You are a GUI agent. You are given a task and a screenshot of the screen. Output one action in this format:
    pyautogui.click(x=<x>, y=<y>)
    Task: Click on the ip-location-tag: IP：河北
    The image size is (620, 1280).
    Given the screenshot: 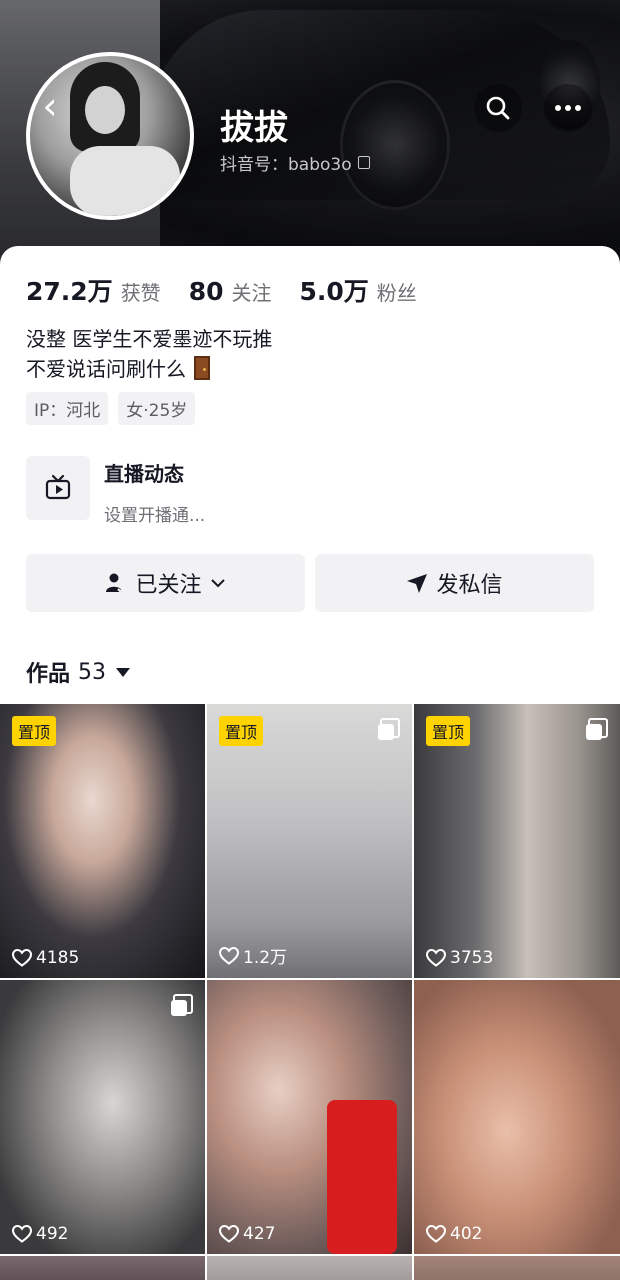 What is the action you would take?
    pyautogui.click(x=67, y=408)
    